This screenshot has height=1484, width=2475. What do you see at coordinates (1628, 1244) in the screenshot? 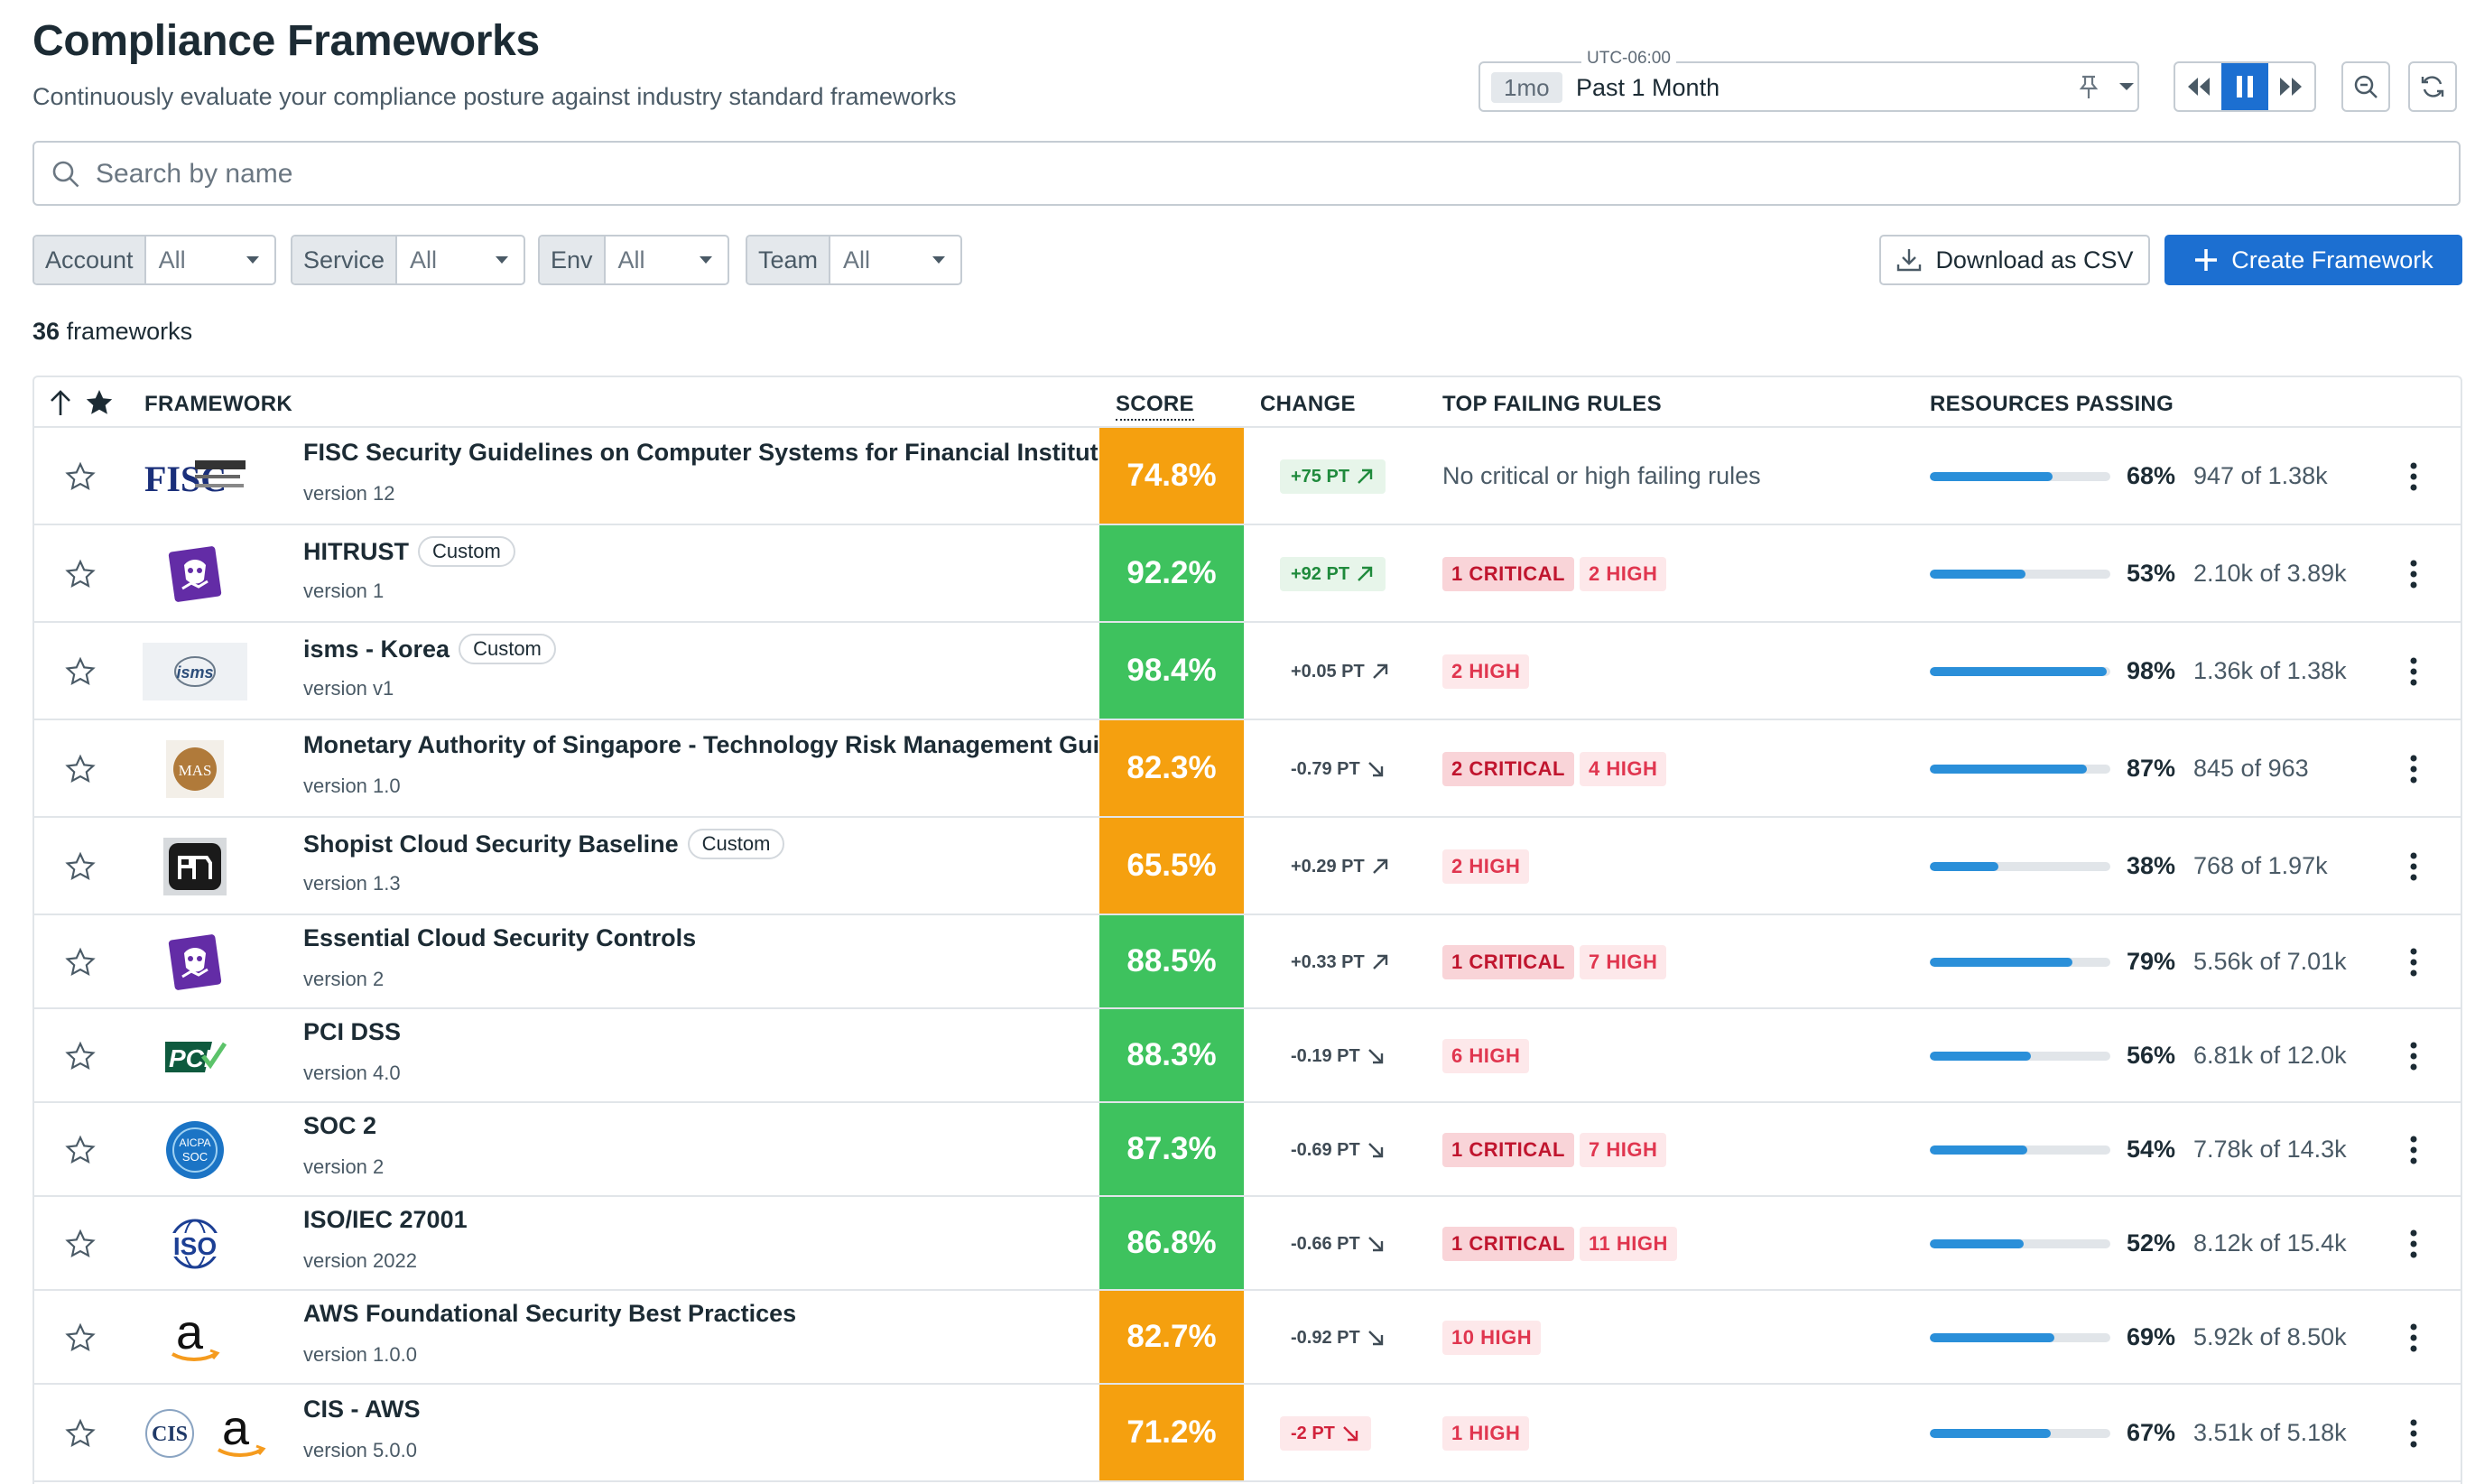
I see `high-badge: 11 HIGH` at bounding box center [1628, 1244].